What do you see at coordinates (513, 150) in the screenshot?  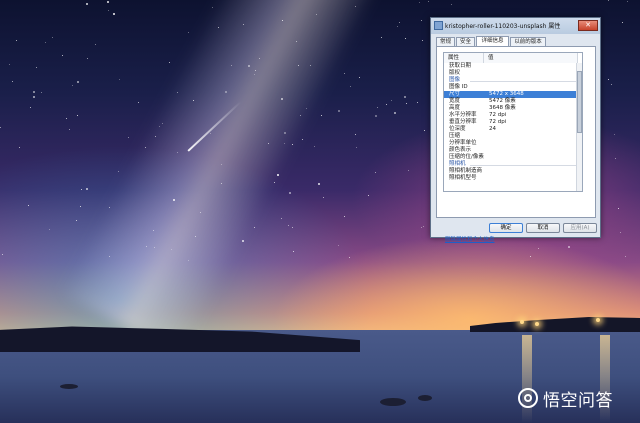 I see `property-row: 颜色表示` at bounding box center [513, 150].